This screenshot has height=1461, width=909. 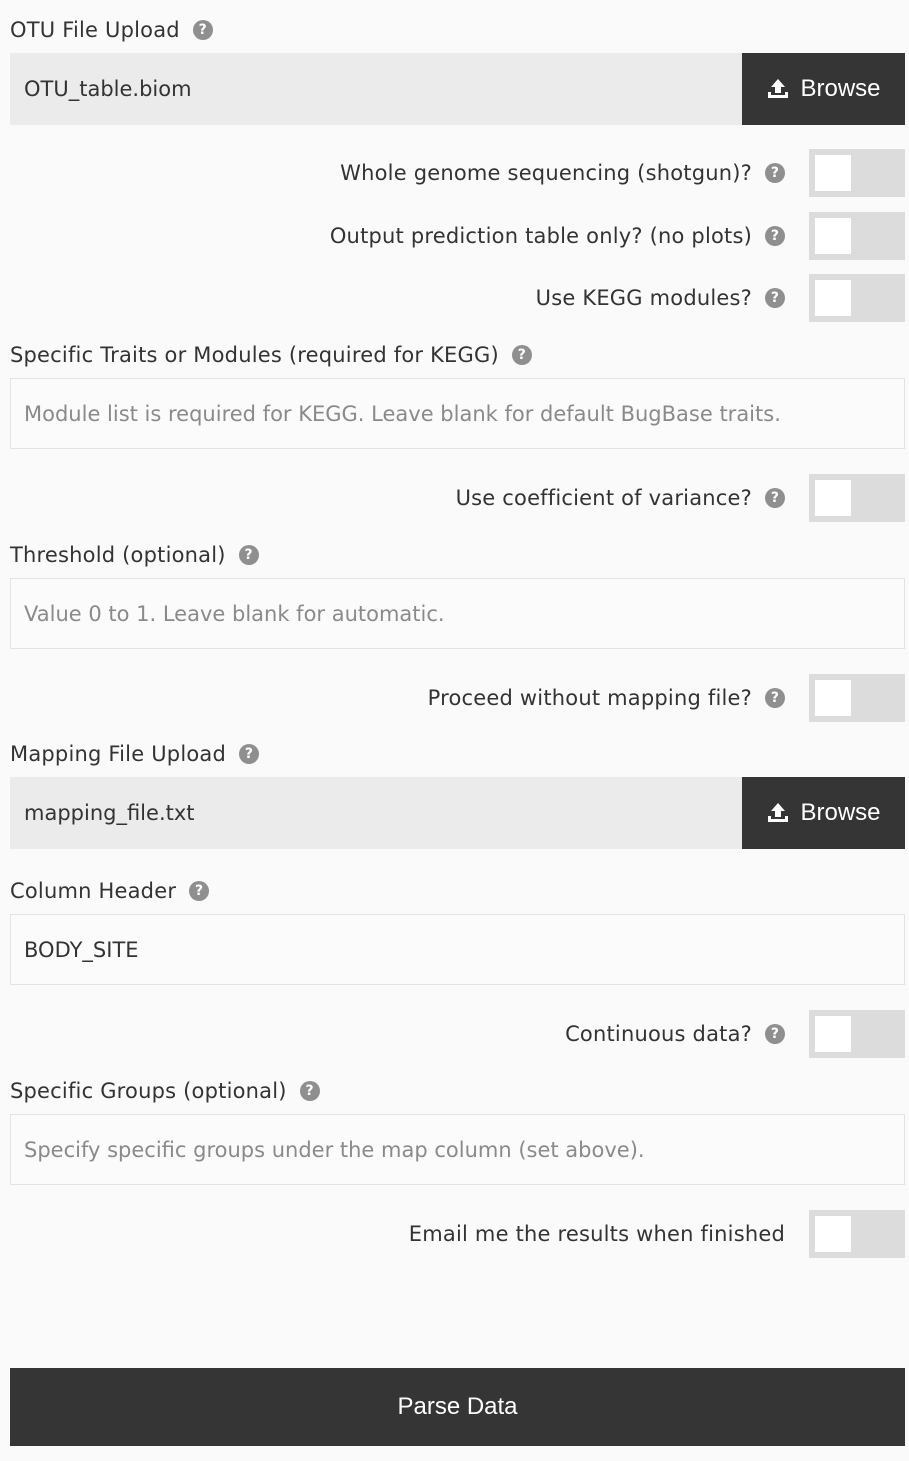 What do you see at coordinates (118, 555) in the screenshot?
I see `threshold-label-text: Threshold (optional)` at bounding box center [118, 555].